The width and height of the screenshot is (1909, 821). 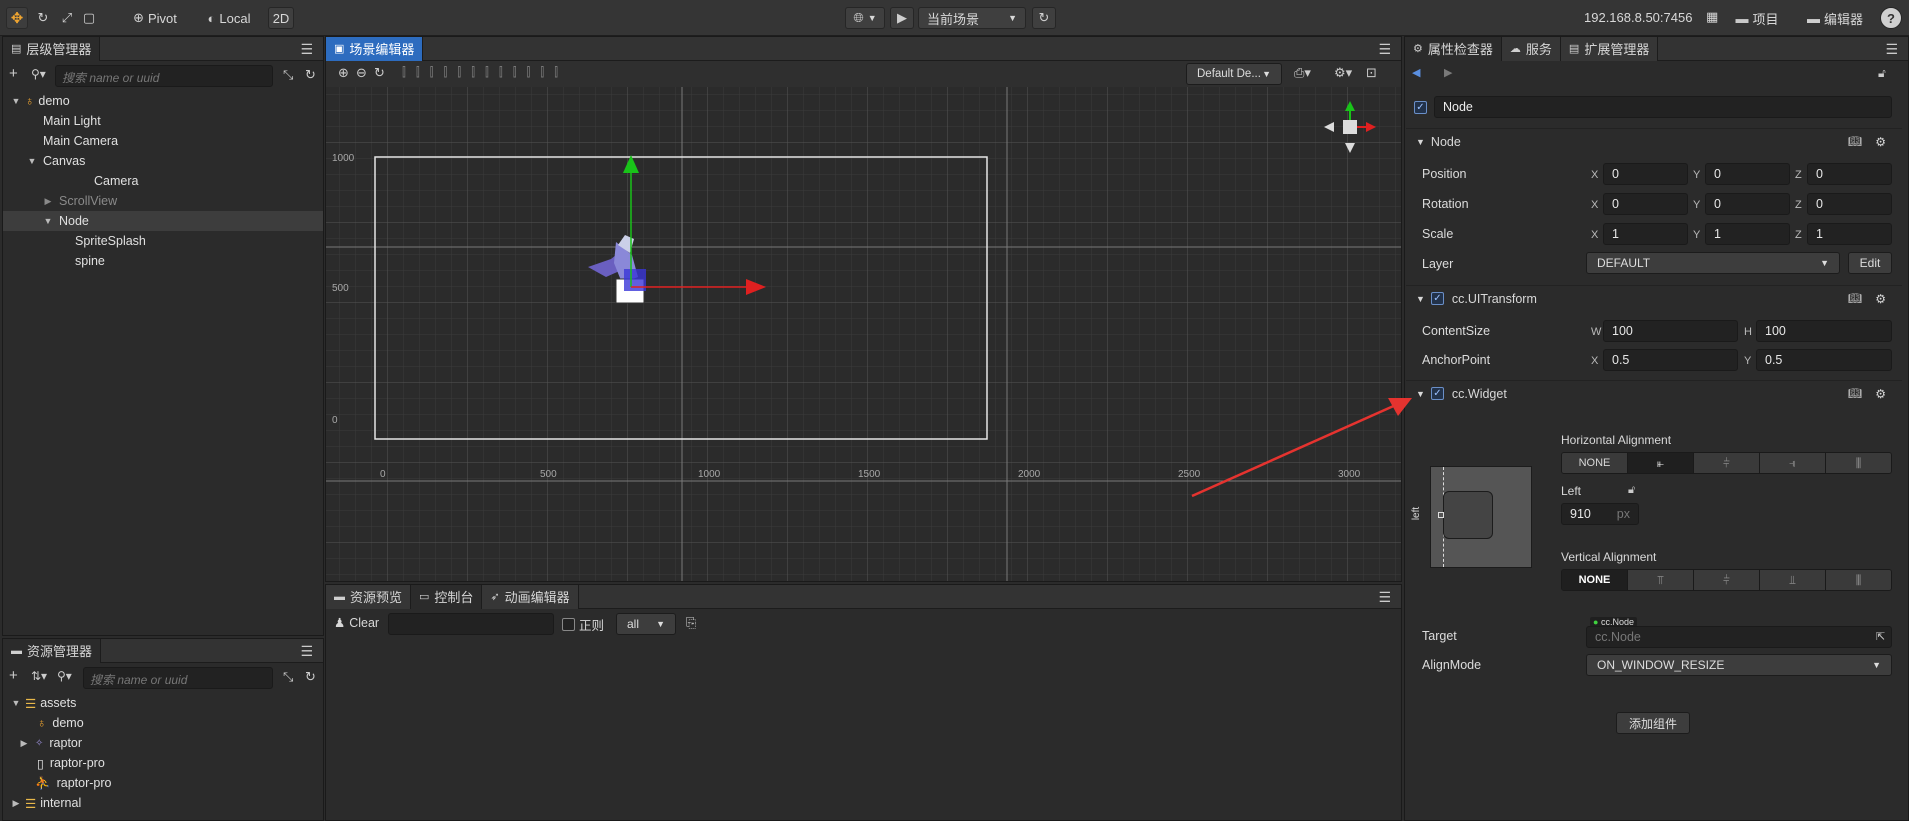 I want to click on tab-asset-preview: ▬ 资源预览, so click(x=369, y=596).